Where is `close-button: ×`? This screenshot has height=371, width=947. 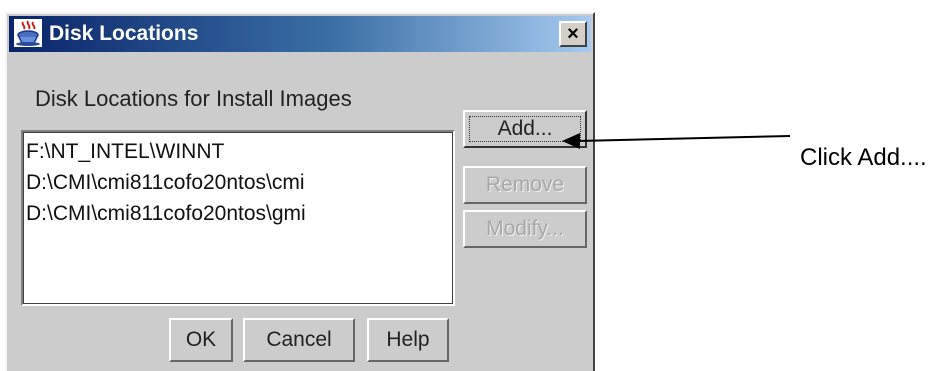
close-button: × is located at coordinates (573, 34).